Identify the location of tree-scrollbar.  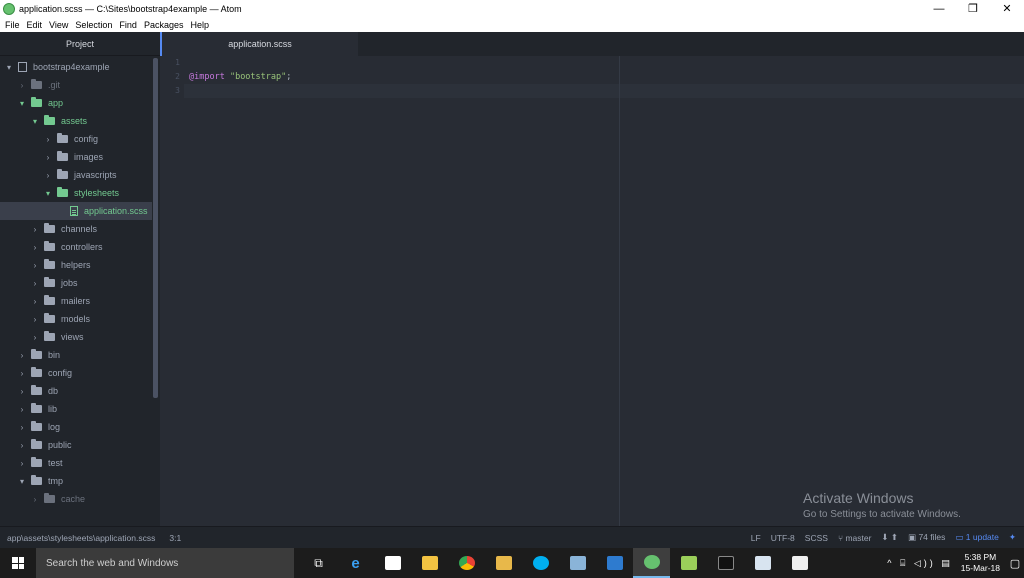
(155, 228).